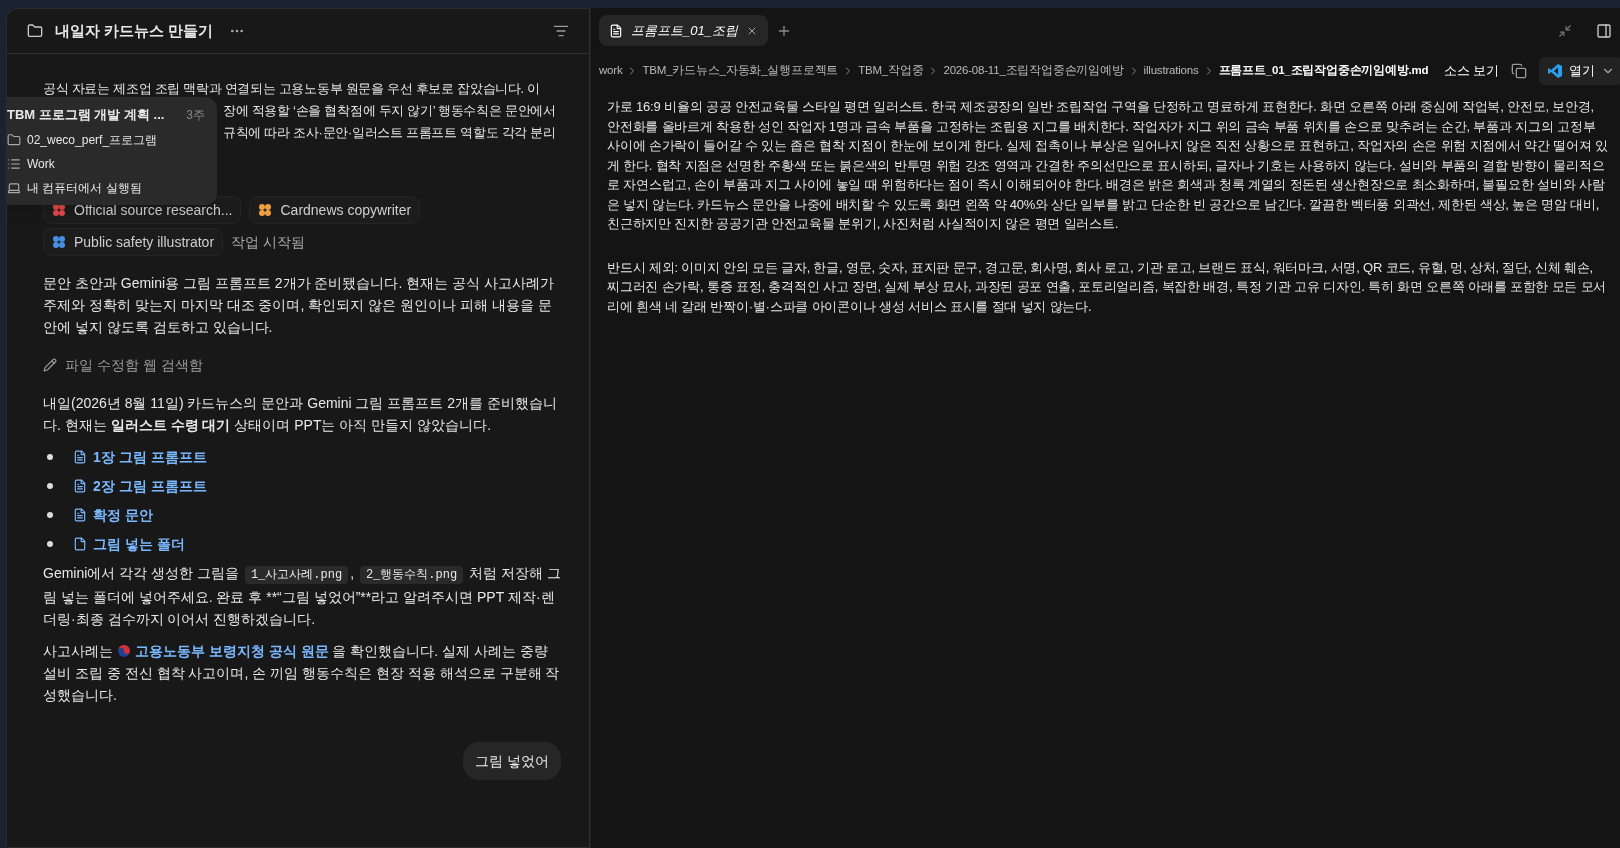 This screenshot has width=1620, height=848. What do you see at coordinates (411, 575) in the screenshot?
I see `inline-code: 2_행동수칙.png` at bounding box center [411, 575].